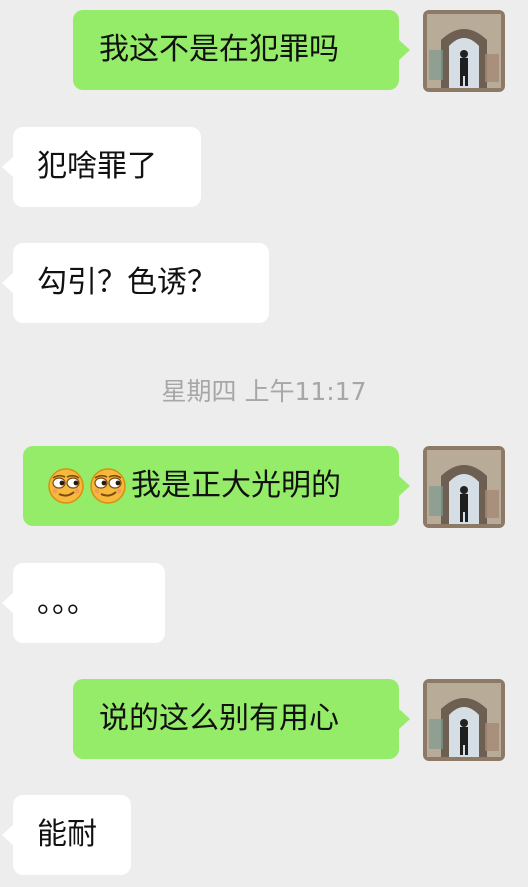  I want to click on message-bubble-incoming: 。。。, so click(83, 603).